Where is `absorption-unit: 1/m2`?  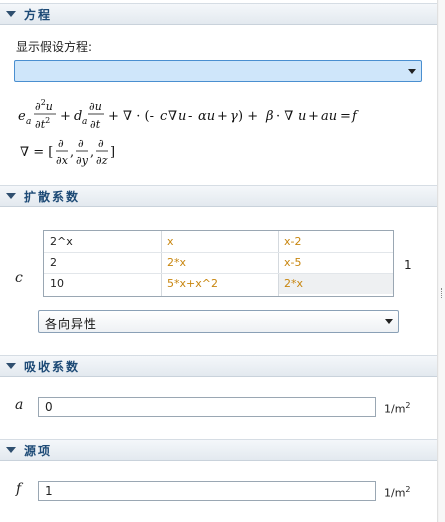
absorption-unit: 1/m2 is located at coordinates (397, 408).